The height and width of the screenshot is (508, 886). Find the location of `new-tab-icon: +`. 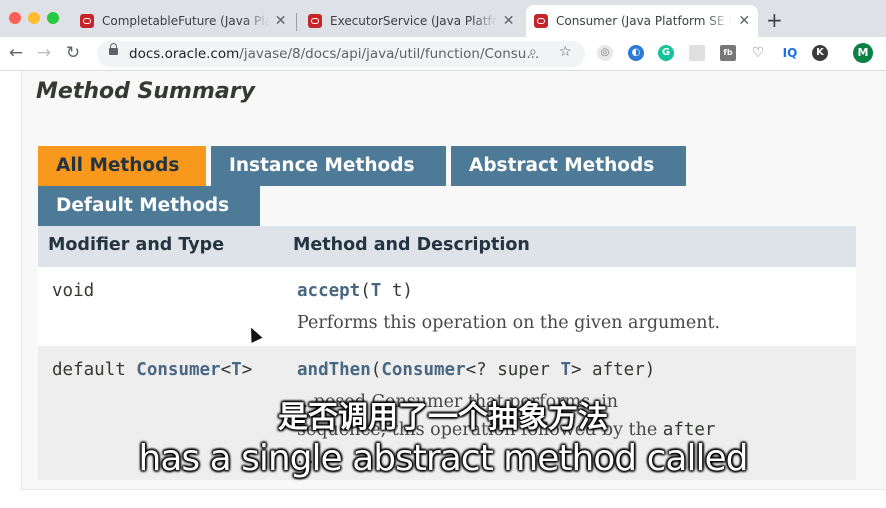

new-tab-icon: + is located at coordinates (774, 20).